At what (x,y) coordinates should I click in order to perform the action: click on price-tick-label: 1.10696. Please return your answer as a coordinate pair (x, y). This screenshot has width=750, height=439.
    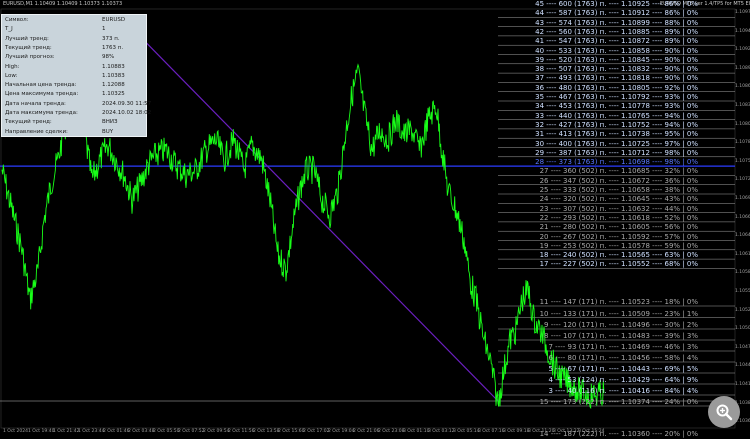
    Looking at the image, I should click on (742, 198).